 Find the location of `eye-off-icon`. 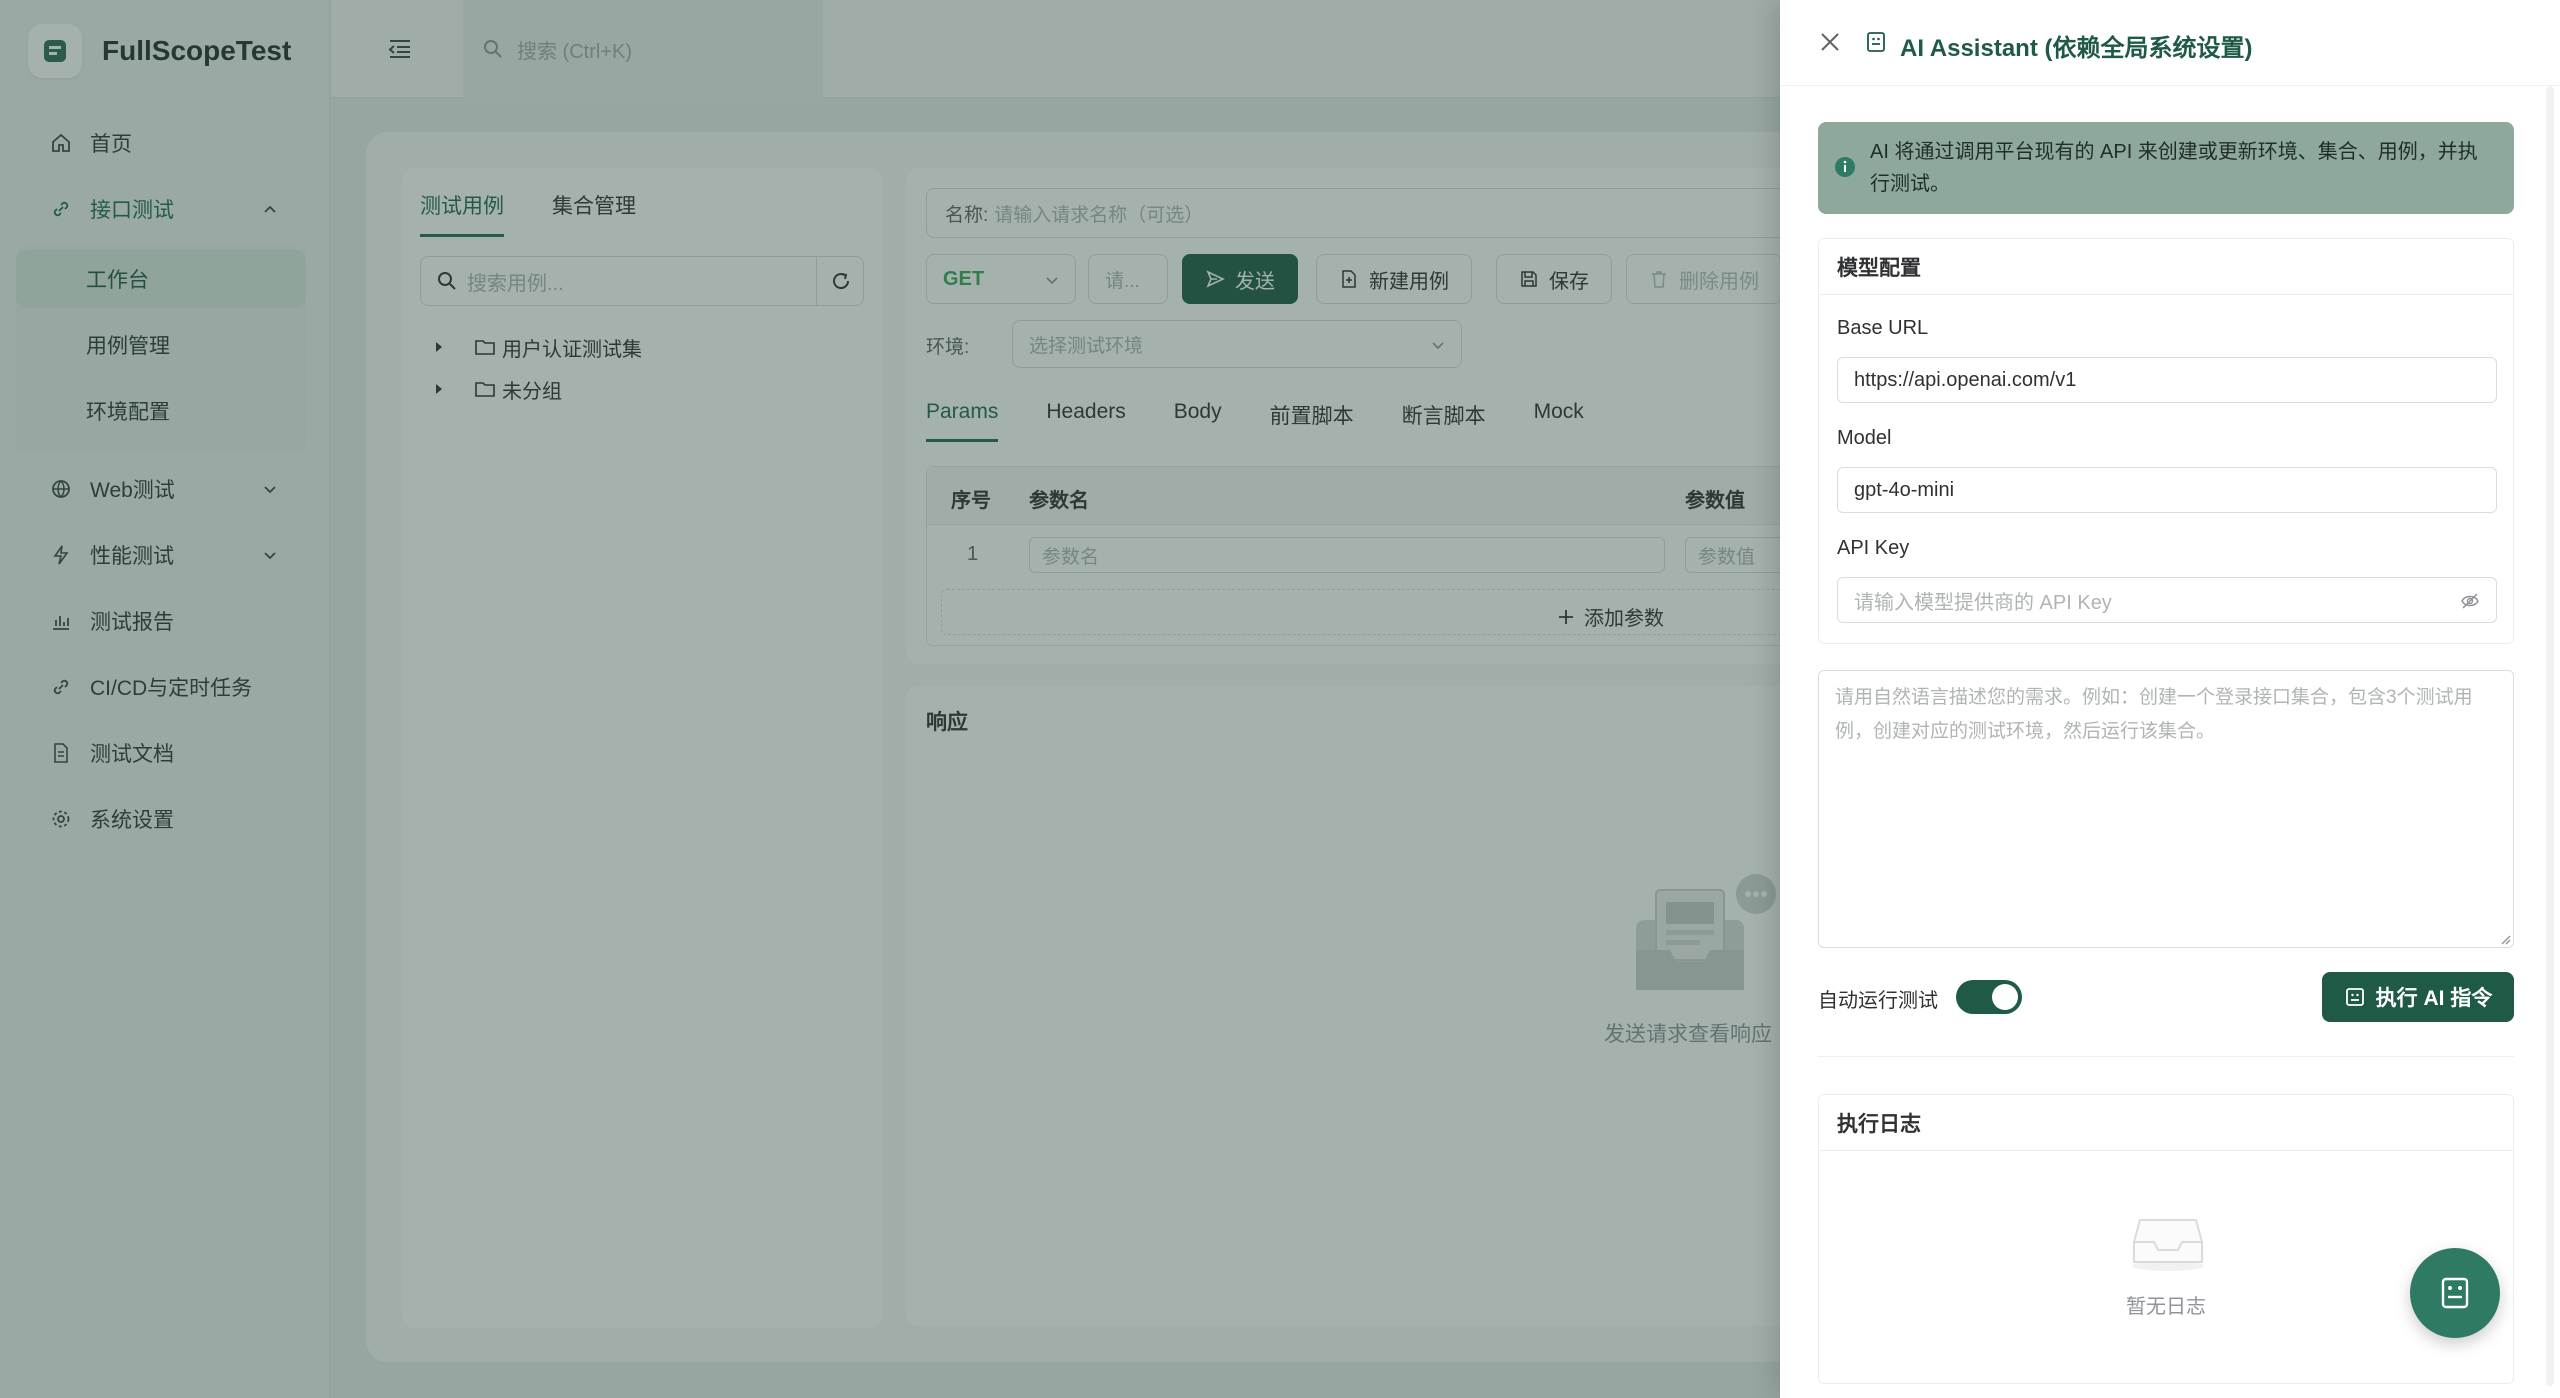

eye-off-icon is located at coordinates (2470, 601).